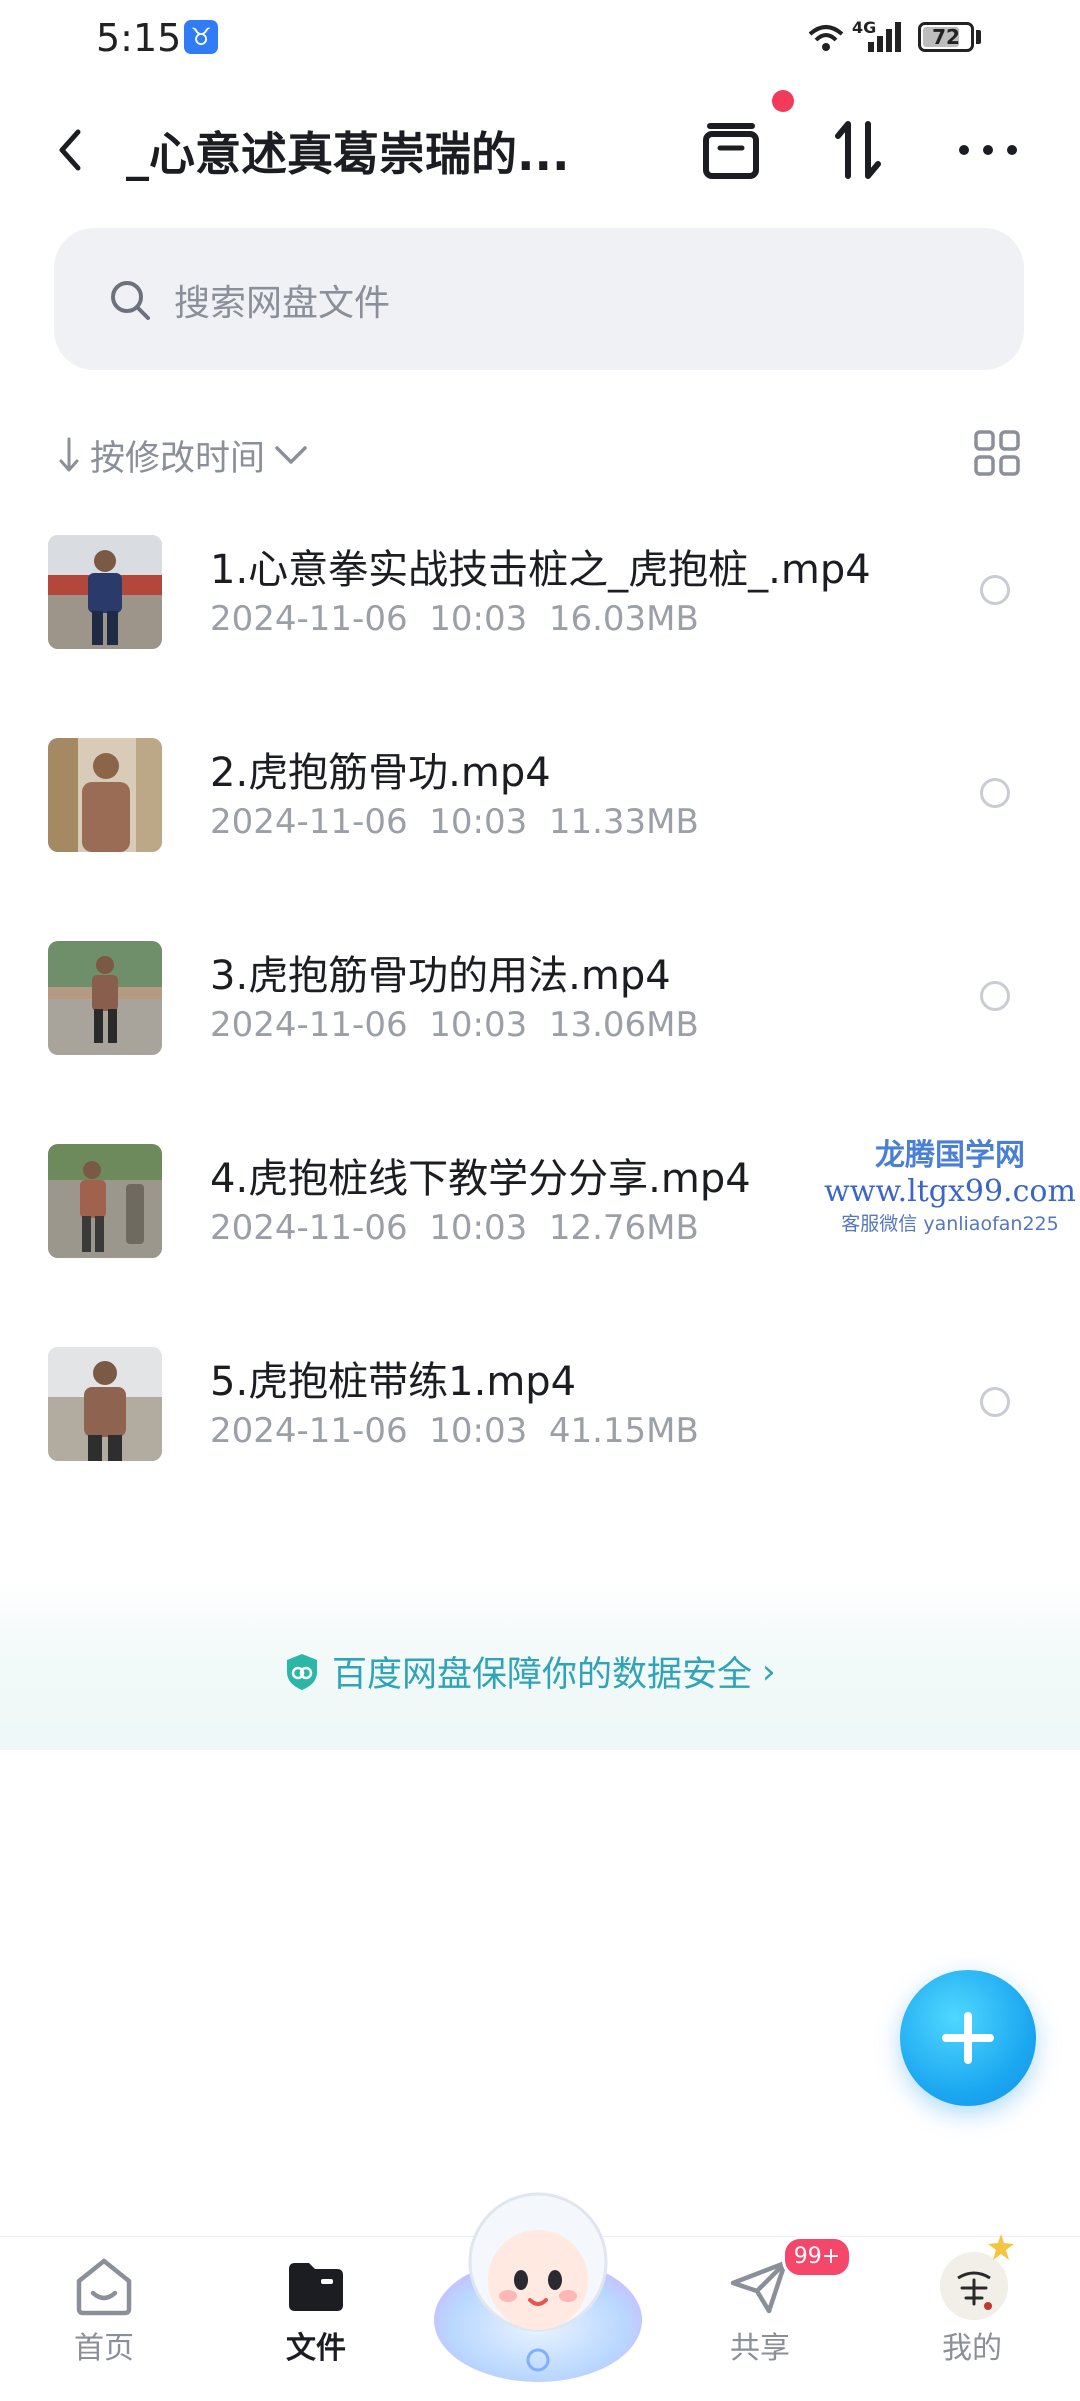 This screenshot has width=1080, height=2401. What do you see at coordinates (769, 1671) in the screenshot?
I see `chevron-right-icon: ›` at bounding box center [769, 1671].